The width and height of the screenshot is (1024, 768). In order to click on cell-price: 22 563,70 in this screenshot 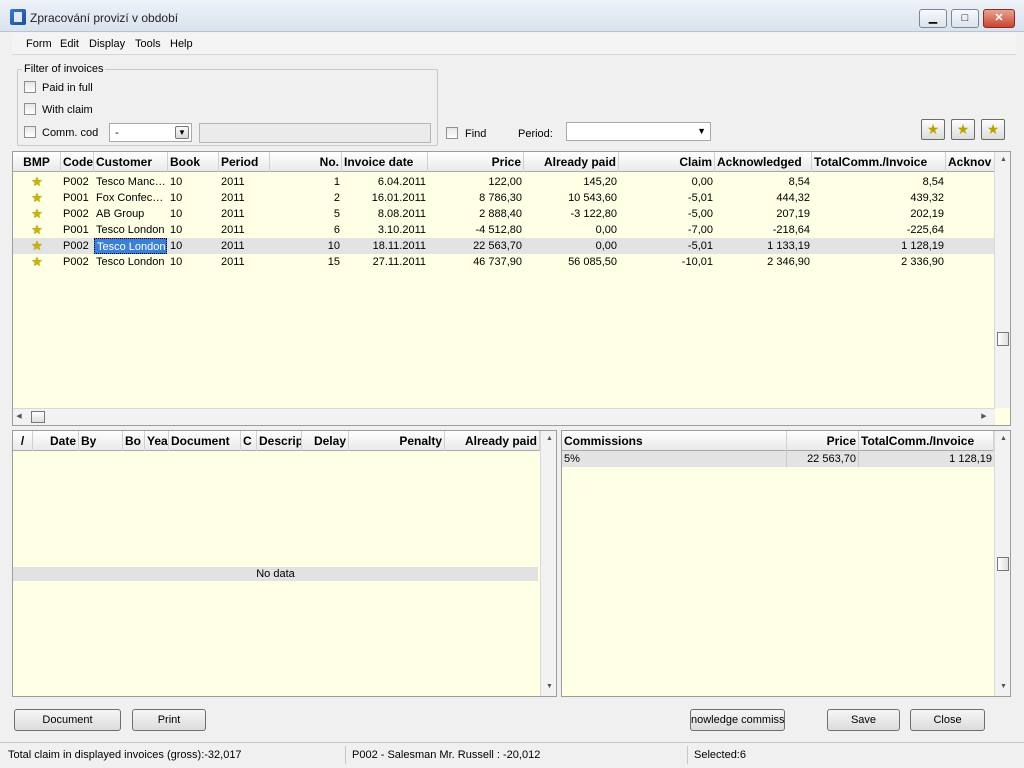, I will do `click(823, 459)`.